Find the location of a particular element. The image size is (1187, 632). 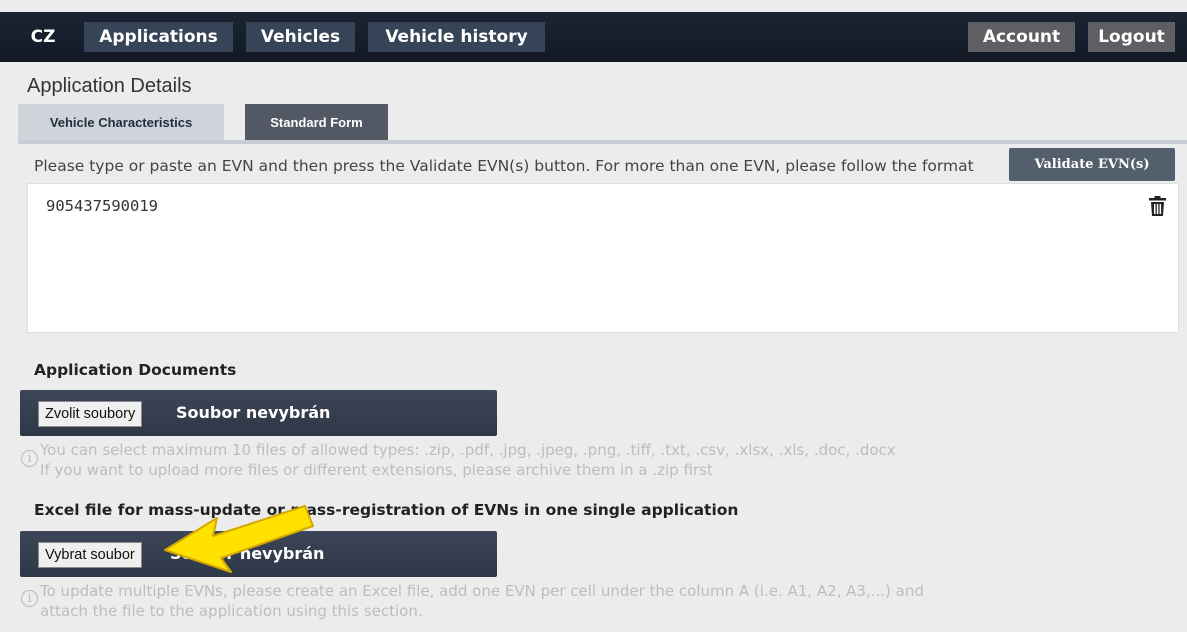

documents-heading: Application Documents is located at coordinates (135, 370).